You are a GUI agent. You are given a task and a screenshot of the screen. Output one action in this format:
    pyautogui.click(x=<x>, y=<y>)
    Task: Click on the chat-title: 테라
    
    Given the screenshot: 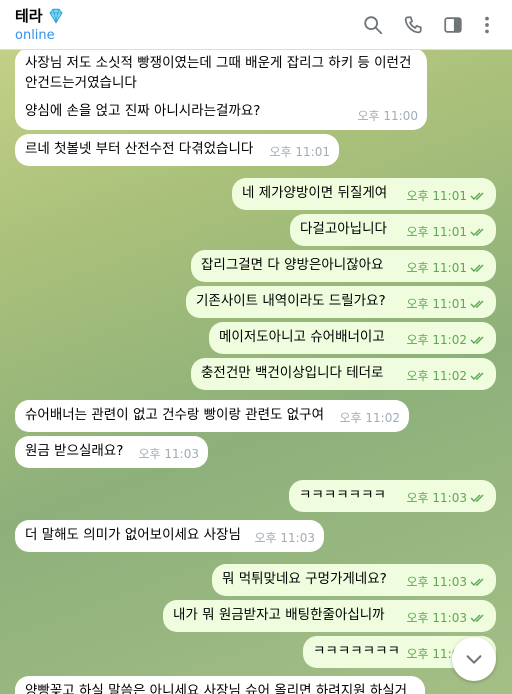 What is the action you would take?
    pyautogui.click(x=40, y=15)
    